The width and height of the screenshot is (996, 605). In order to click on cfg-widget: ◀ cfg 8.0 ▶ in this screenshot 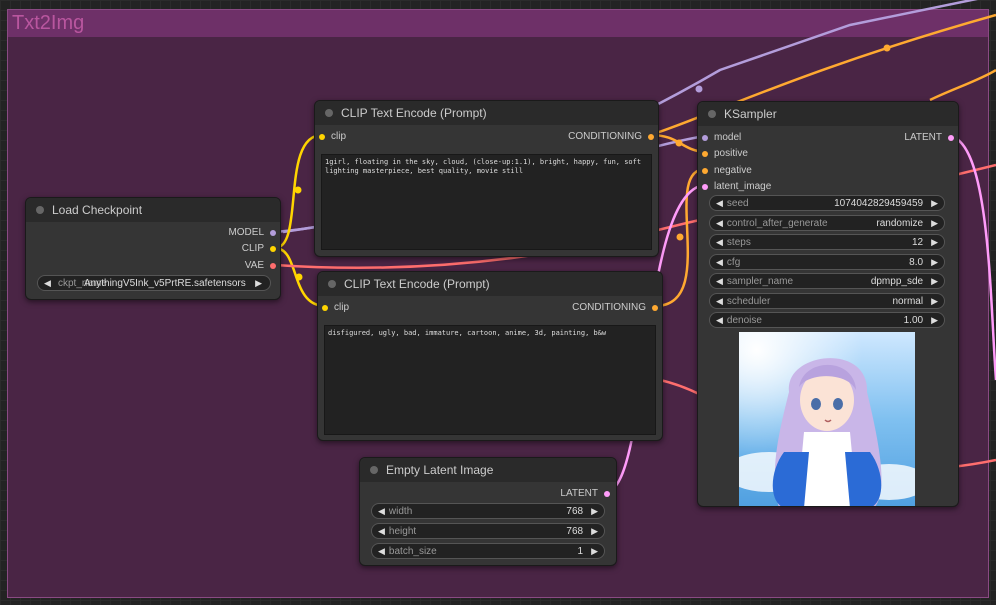, I will do `click(827, 262)`.